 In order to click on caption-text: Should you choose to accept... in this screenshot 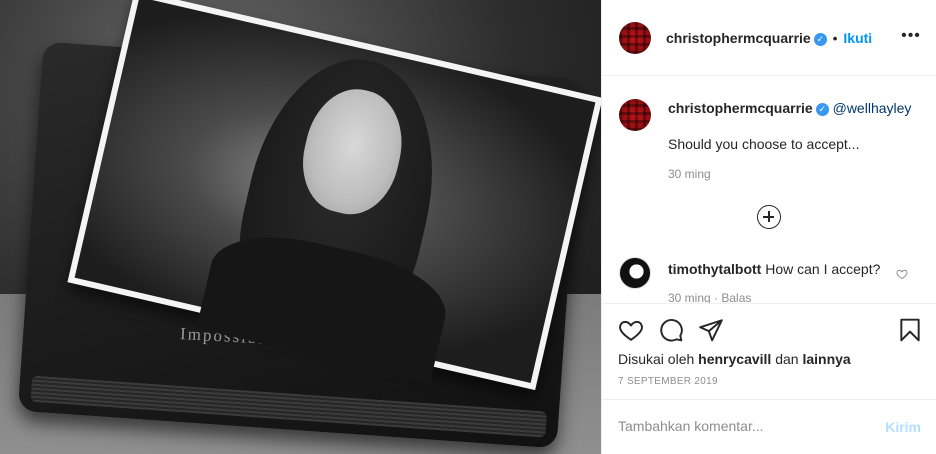, I will do `click(764, 144)`.